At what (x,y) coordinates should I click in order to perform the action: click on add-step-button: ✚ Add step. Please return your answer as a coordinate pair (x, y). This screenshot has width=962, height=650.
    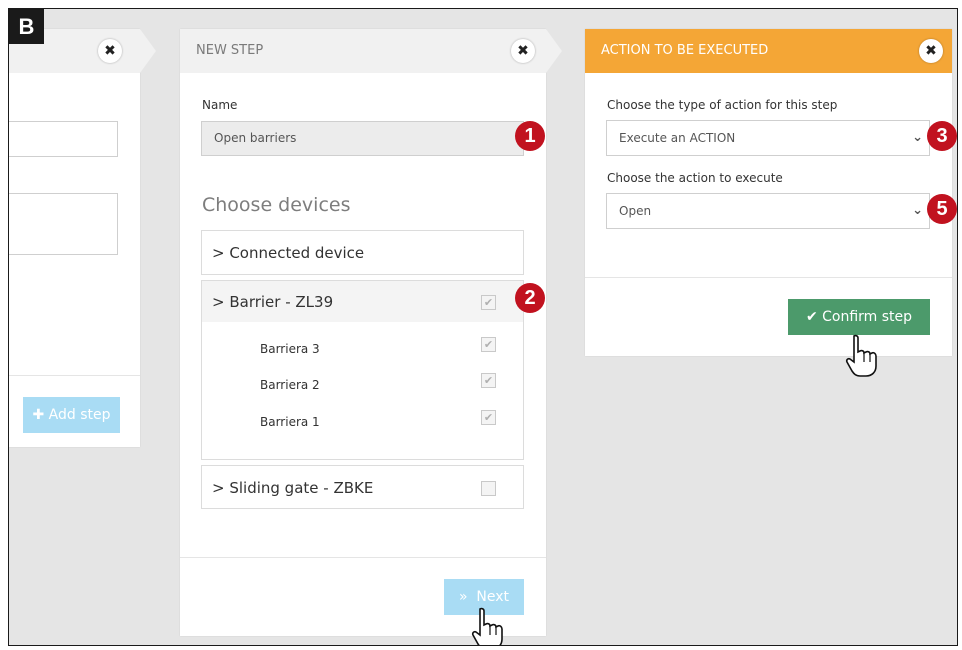
    Looking at the image, I should click on (71, 415).